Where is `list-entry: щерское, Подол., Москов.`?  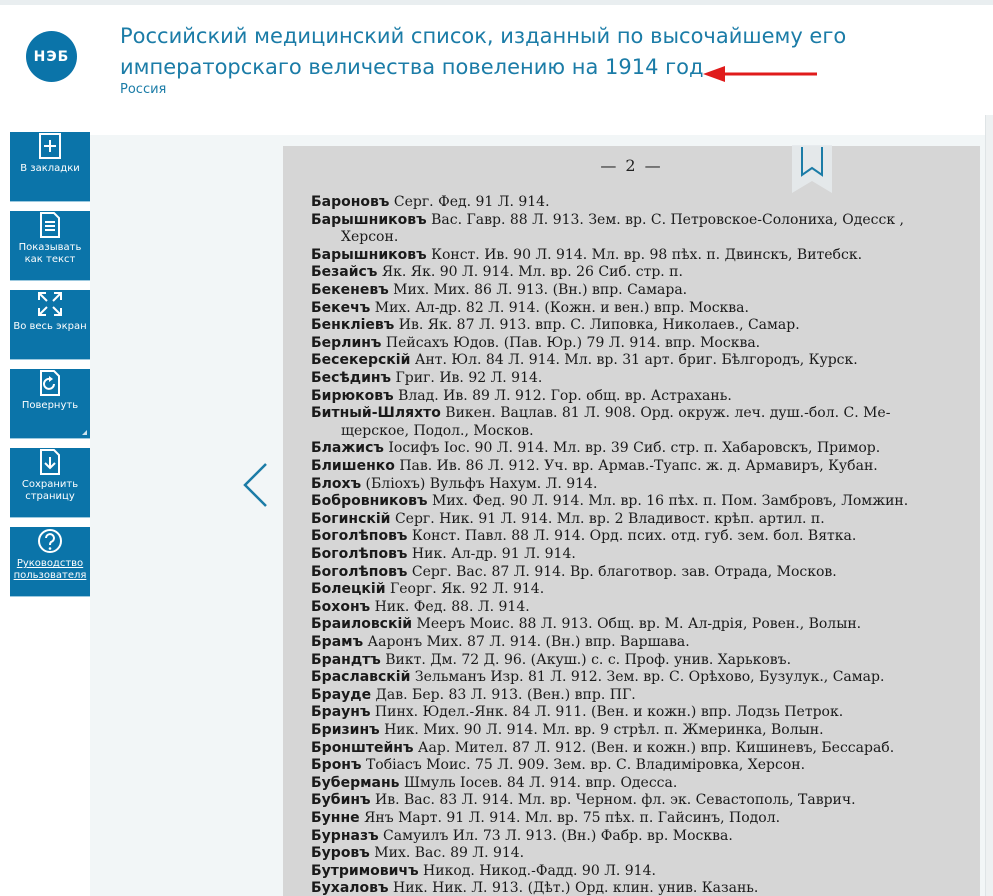 list-entry: щерское, Подол., Москов. is located at coordinates (437, 432).